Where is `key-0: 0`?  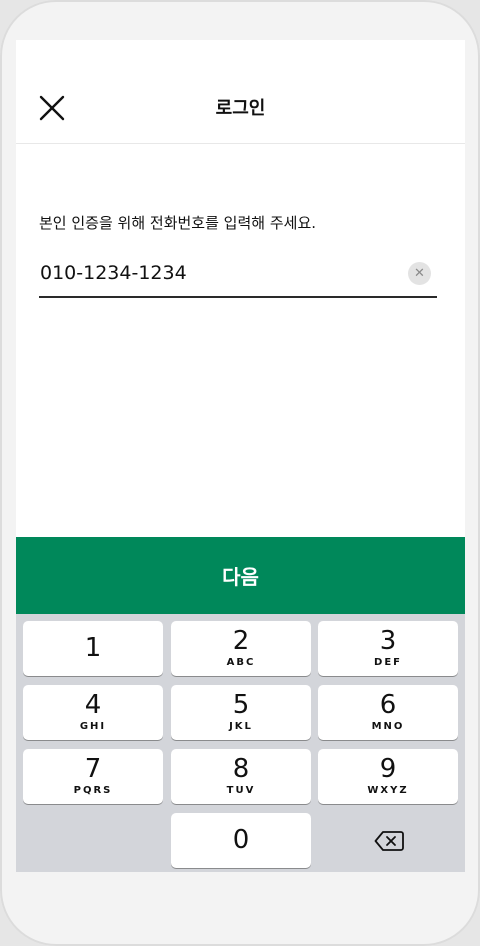
key-0: 0 is located at coordinates (241, 840).